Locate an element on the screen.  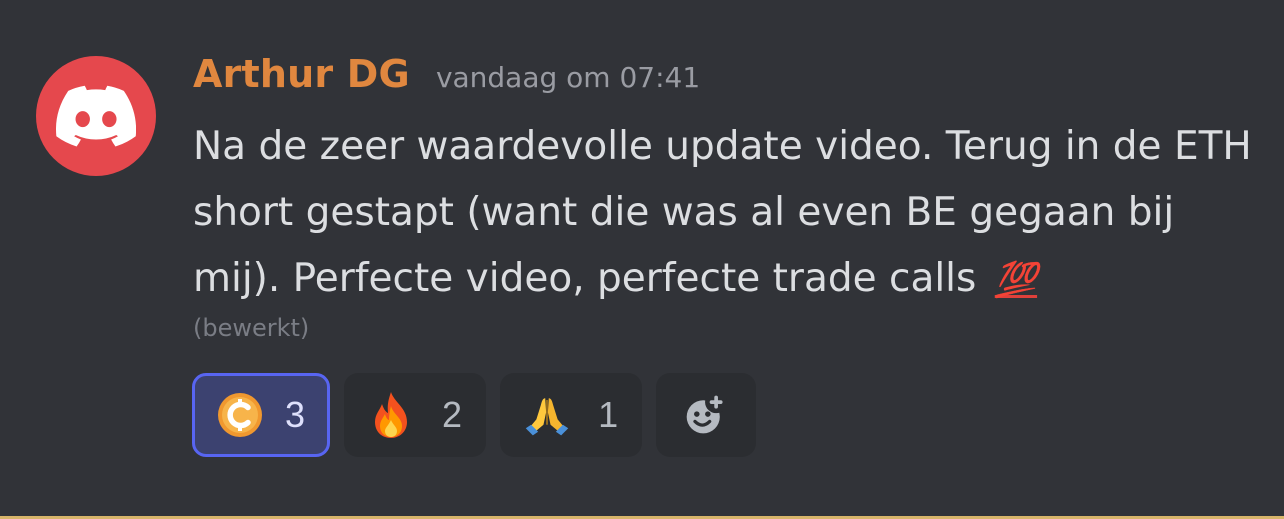
reaction-count: 3 is located at coordinates (295, 414).